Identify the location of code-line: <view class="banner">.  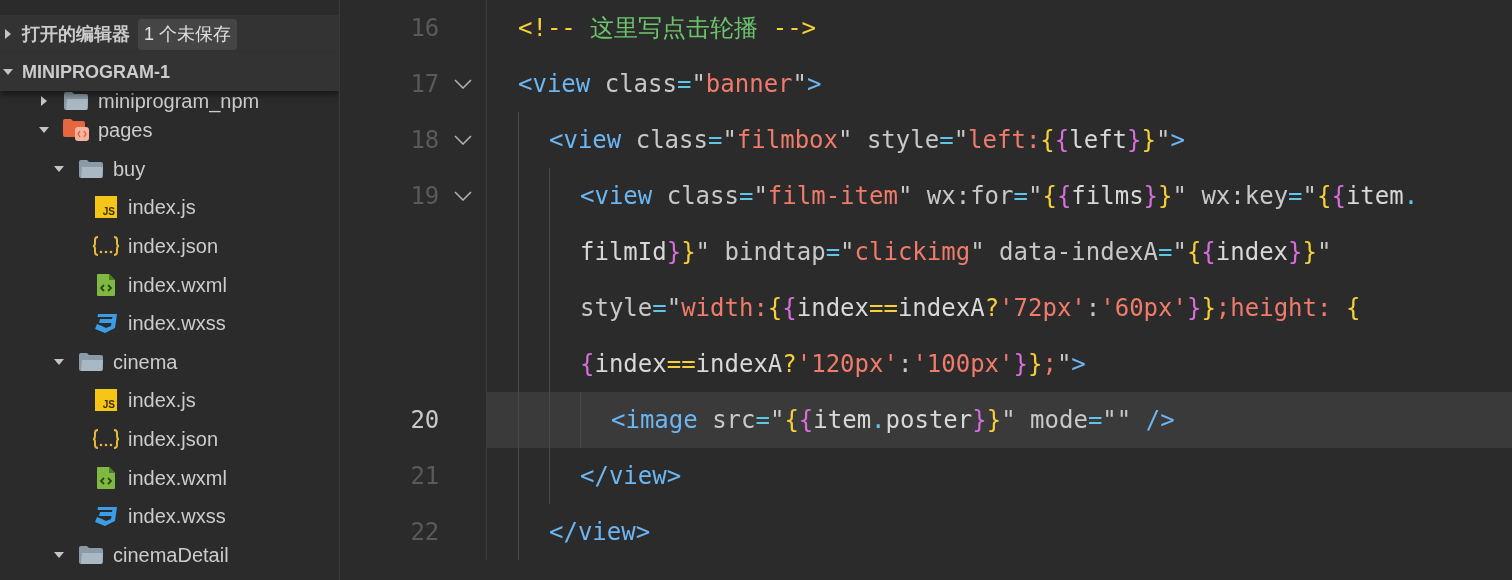
(670, 84).